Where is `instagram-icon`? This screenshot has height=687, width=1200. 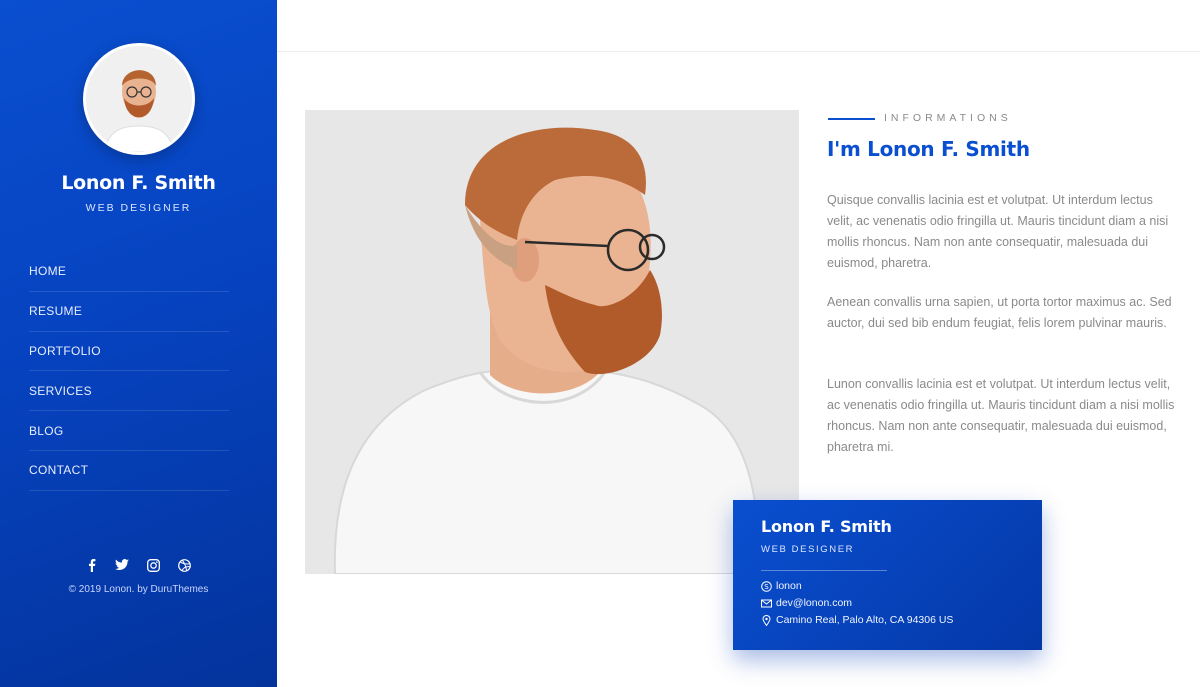 instagram-icon is located at coordinates (153, 565).